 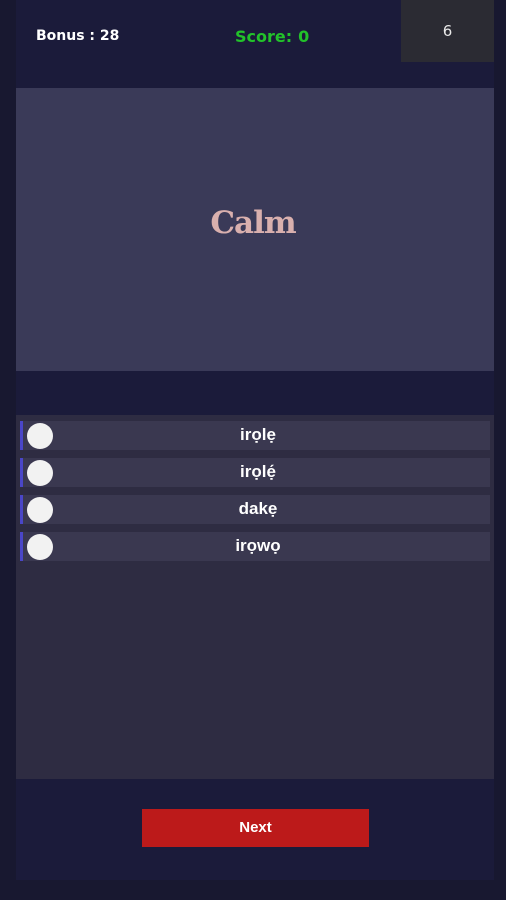 What do you see at coordinates (258, 471) in the screenshot?
I see `option-label: irọlẹ́` at bounding box center [258, 471].